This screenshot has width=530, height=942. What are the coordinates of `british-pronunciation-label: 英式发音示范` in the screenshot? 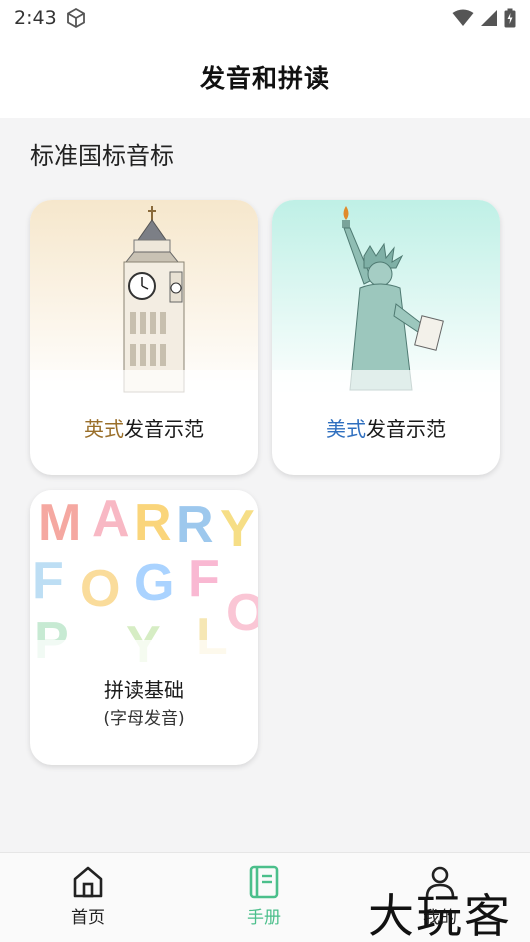 It's located at (144, 427).